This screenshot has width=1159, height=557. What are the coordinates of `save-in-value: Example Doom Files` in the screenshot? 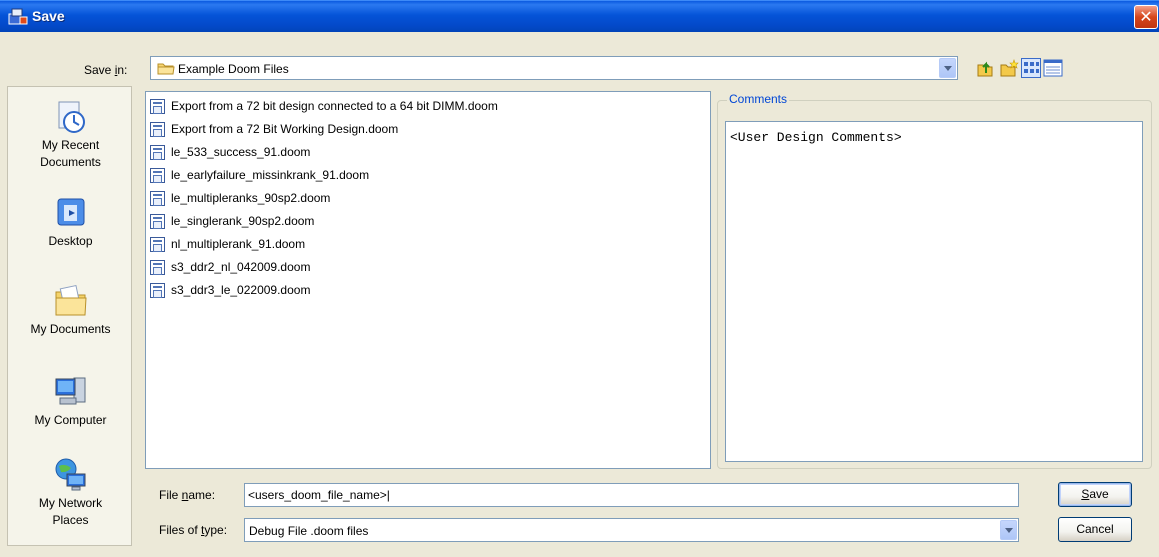 It's located at (233, 69).